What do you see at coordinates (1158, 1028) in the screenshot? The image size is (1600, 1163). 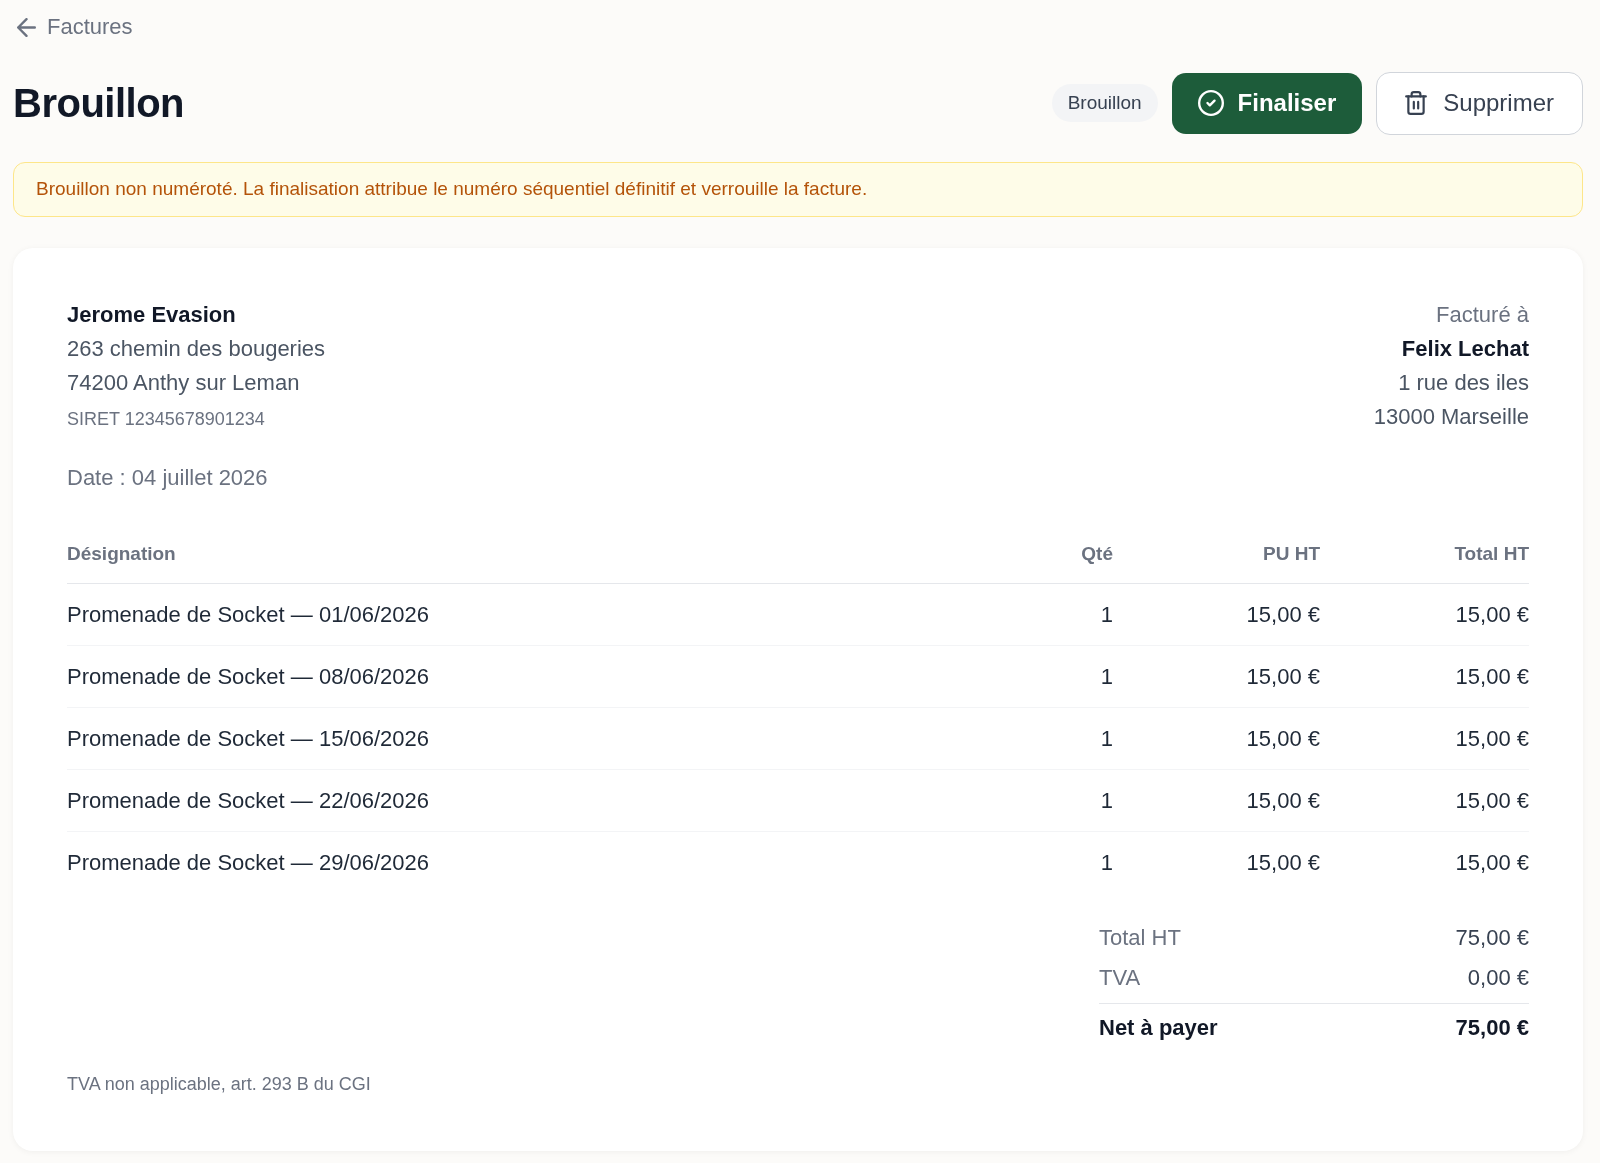 I see `net-total-label: Net à payer` at bounding box center [1158, 1028].